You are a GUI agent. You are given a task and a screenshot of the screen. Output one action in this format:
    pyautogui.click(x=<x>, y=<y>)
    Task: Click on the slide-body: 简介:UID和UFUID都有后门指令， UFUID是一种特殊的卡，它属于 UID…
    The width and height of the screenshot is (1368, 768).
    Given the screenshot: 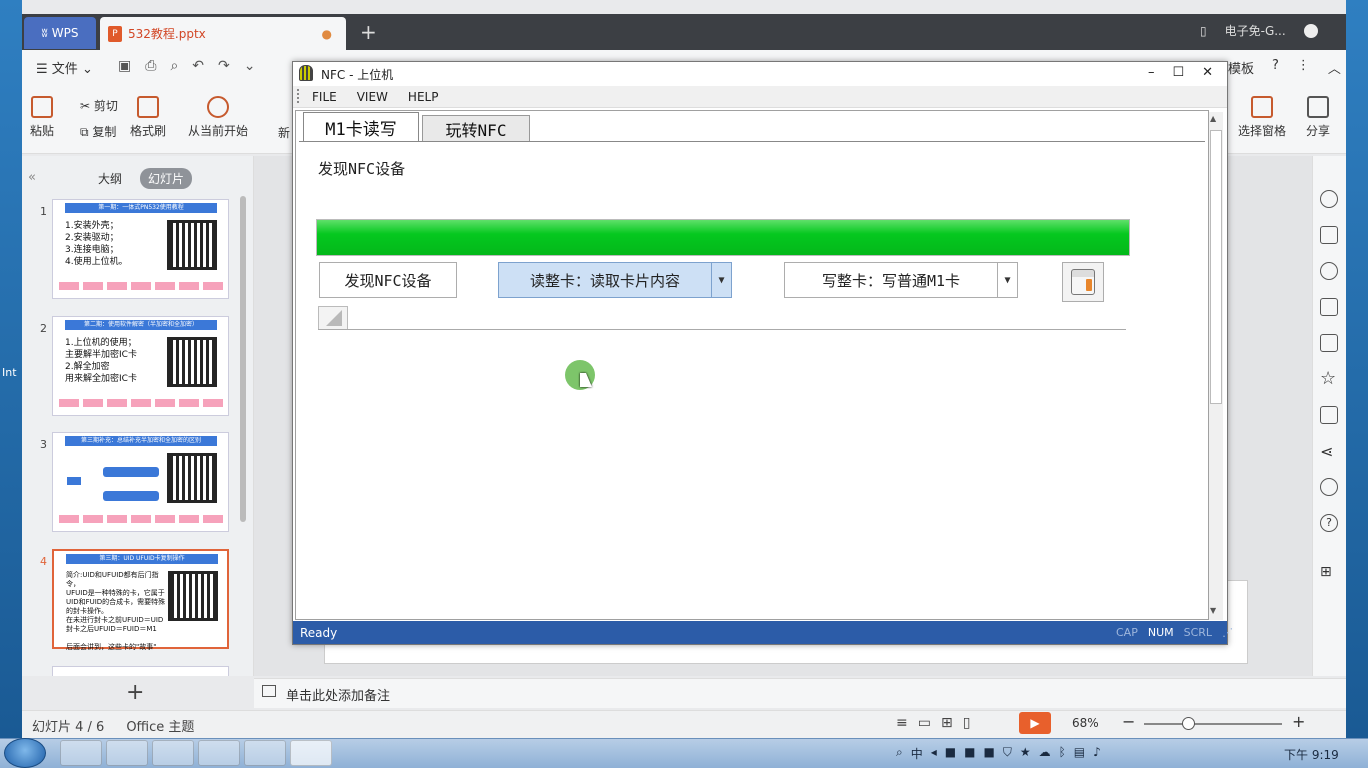 What is the action you would take?
    pyautogui.click(x=116, y=611)
    